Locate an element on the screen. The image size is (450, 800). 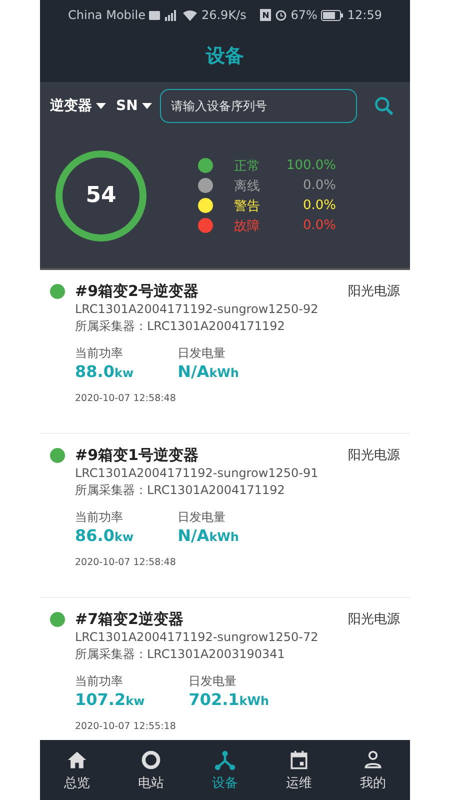
device-name: #9箱变2号逆变器 is located at coordinates (136, 291).